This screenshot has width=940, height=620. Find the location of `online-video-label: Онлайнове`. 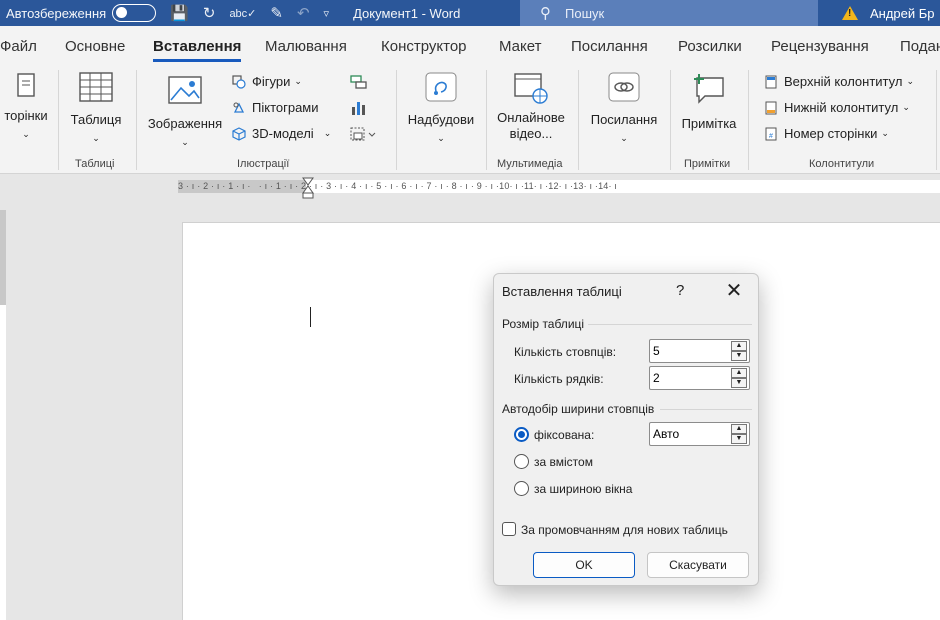

online-video-label: Онлайнове is located at coordinates (531, 117).